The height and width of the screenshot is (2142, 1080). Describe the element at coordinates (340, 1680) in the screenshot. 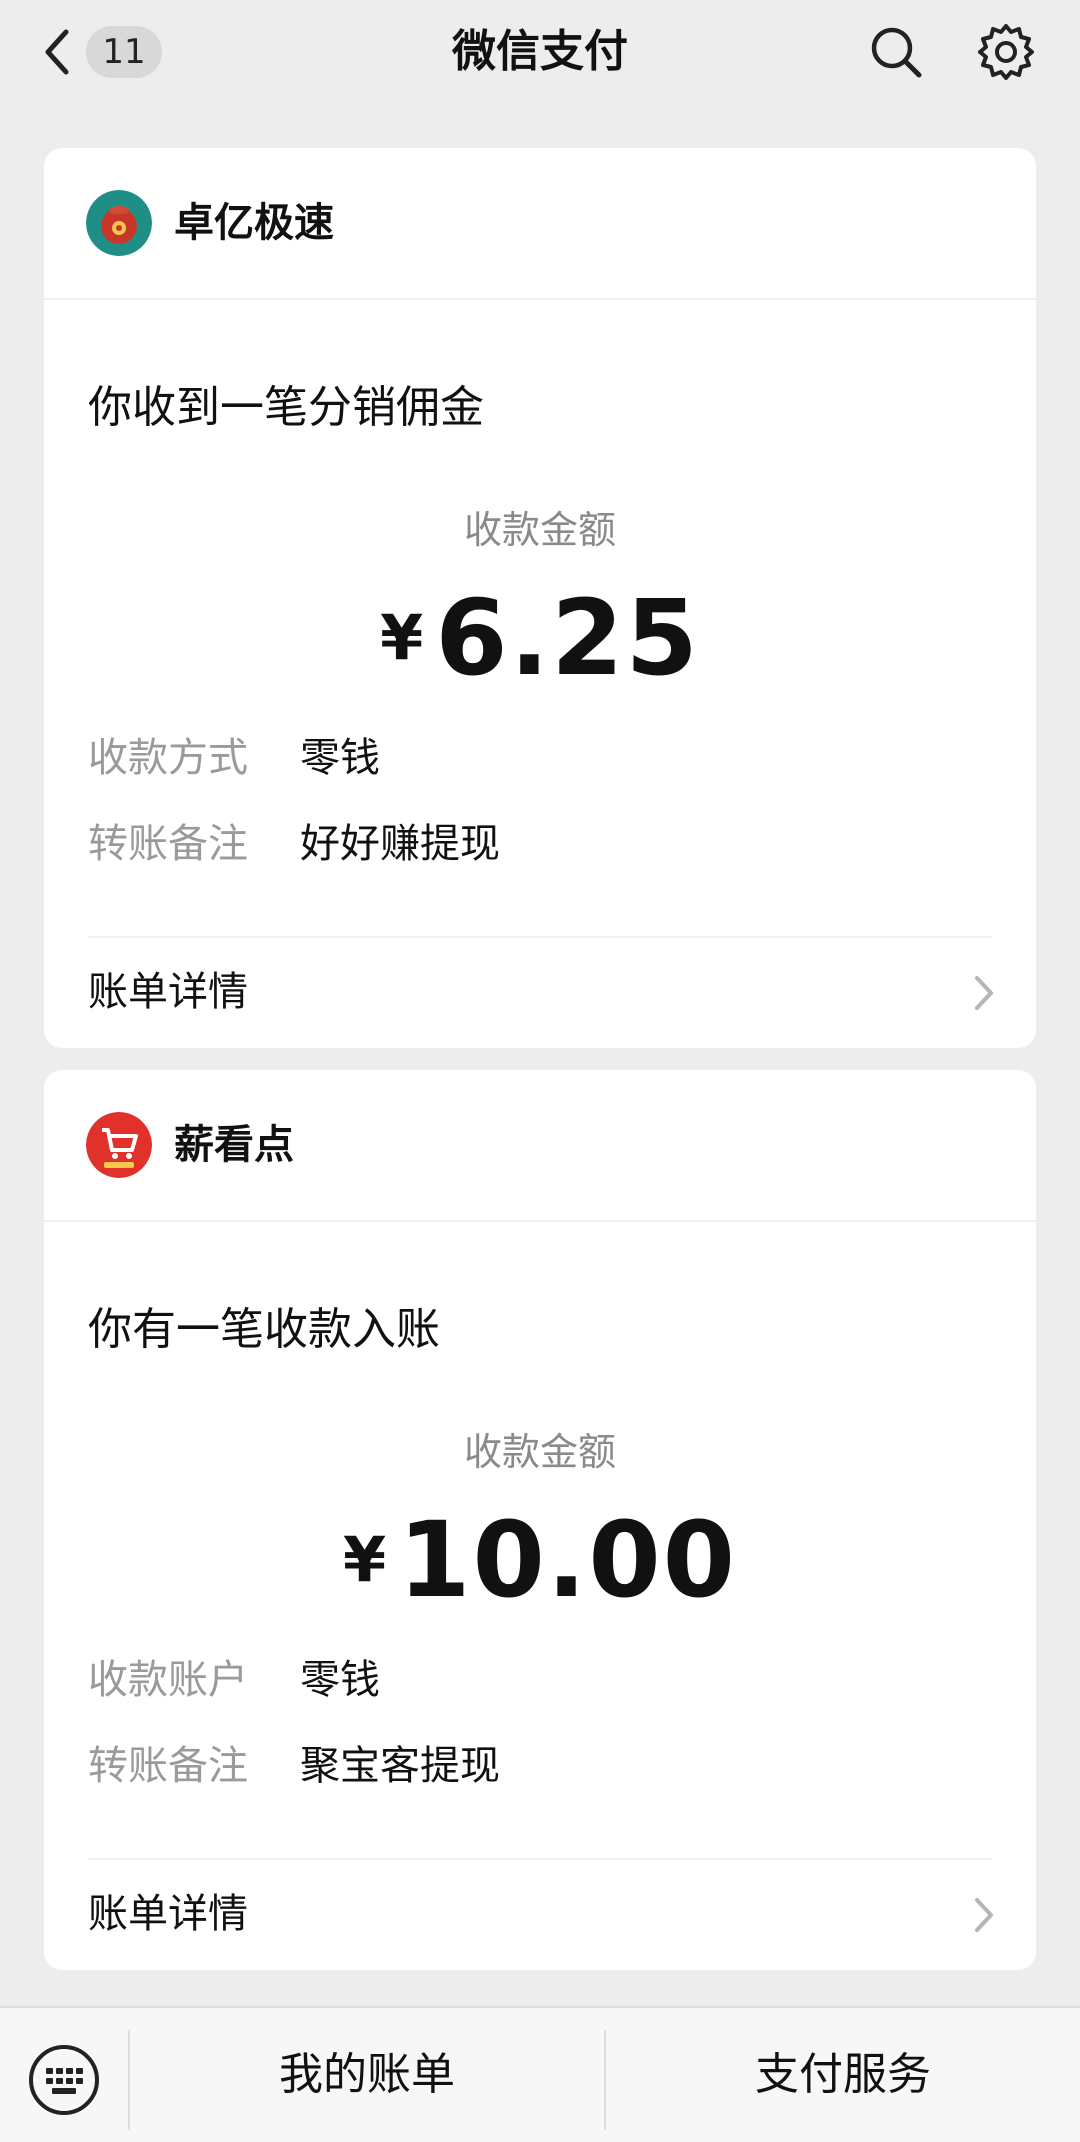

I see `receiving-account-value: 零钱` at that location.